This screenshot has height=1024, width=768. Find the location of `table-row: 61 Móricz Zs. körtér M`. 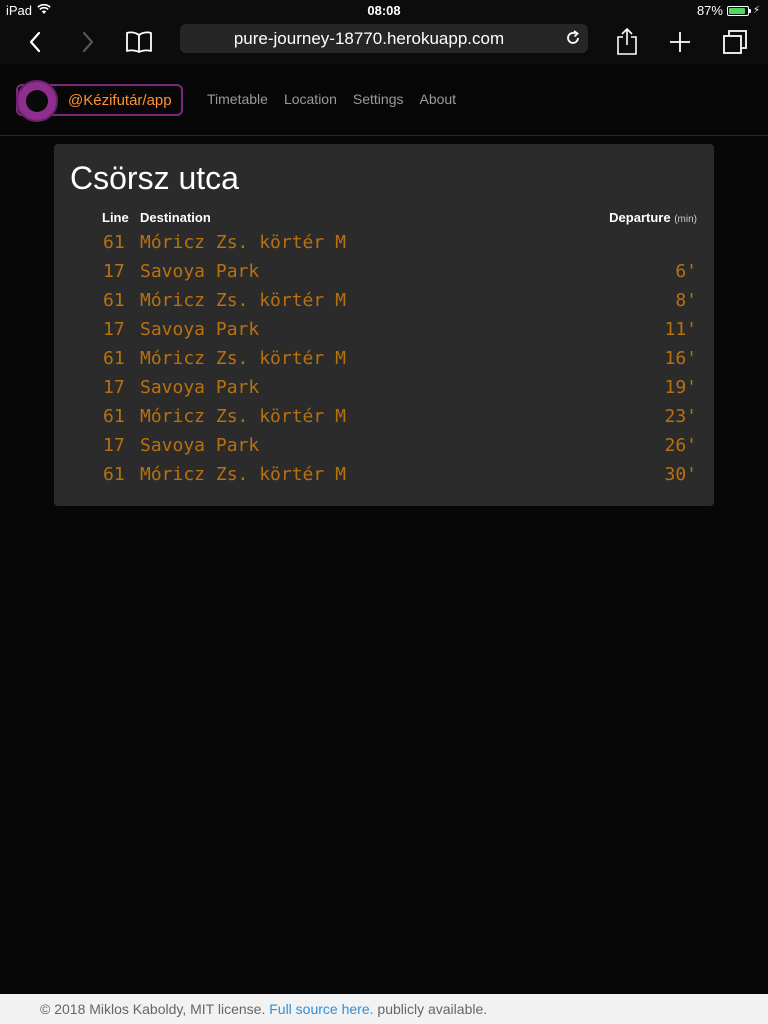

table-row: 61 Móricz Zs. körtér M is located at coordinates (384, 243).